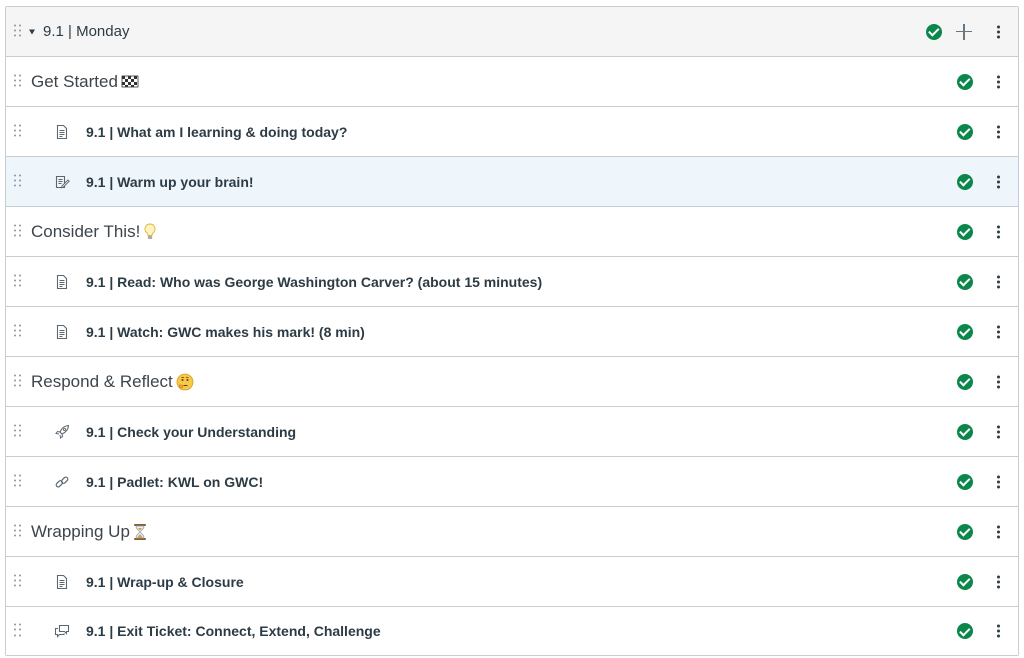 The image size is (1024, 658). What do you see at coordinates (216, 132) in the screenshot?
I see `item-title-link: 9.1 | What am I learning & doing today?` at bounding box center [216, 132].